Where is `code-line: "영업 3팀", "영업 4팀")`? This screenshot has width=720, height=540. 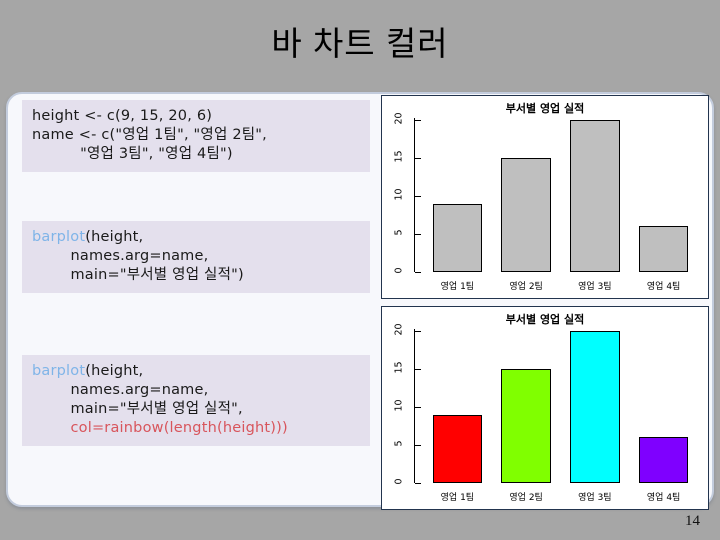
code-line: "영업 3팀", "영업 4팀") is located at coordinates (196, 154).